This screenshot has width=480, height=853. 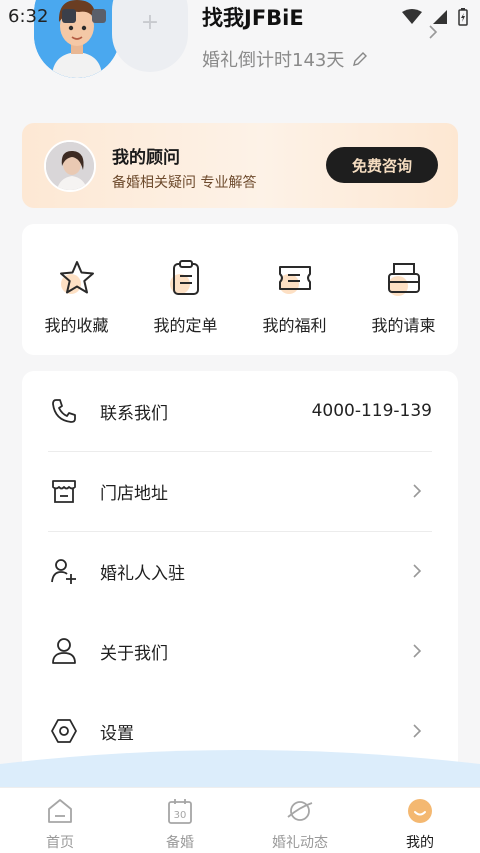 I want to click on tab-wedding-news: 婚礼动态, so click(x=300, y=820).